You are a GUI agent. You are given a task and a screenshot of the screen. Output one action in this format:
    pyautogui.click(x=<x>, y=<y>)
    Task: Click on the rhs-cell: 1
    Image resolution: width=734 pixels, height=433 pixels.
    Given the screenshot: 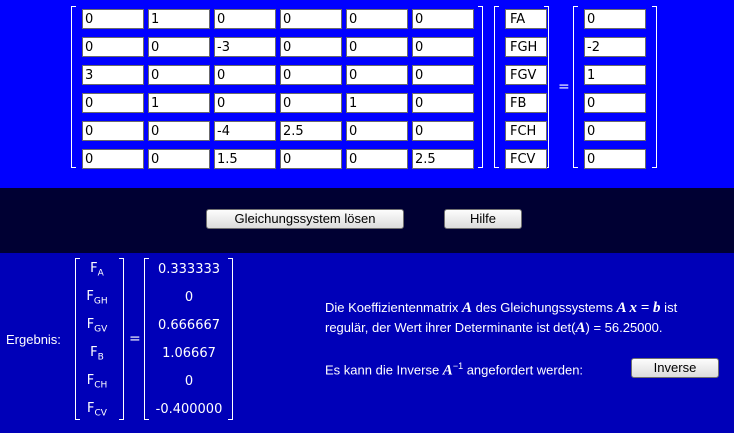 What is the action you would take?
    pyautogui.click(x=615, y=75)
    